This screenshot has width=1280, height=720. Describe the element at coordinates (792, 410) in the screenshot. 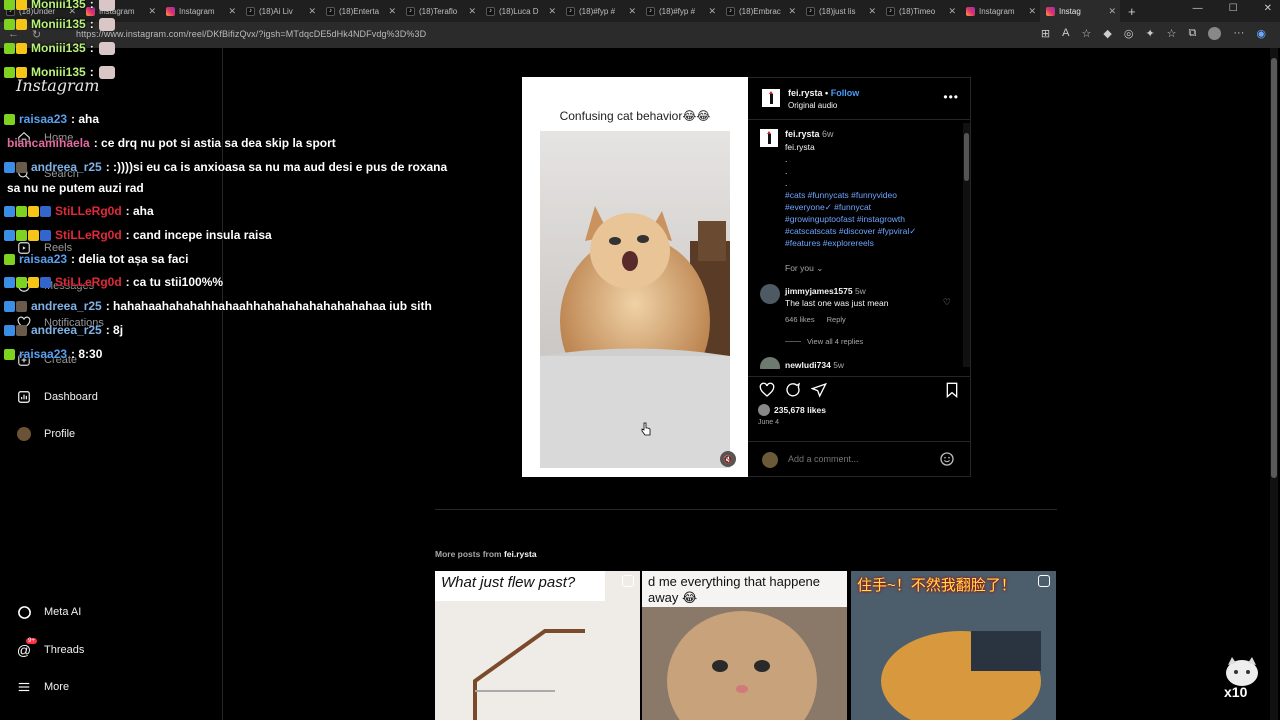

I see `likes-count: 235,678 likes` at that location.